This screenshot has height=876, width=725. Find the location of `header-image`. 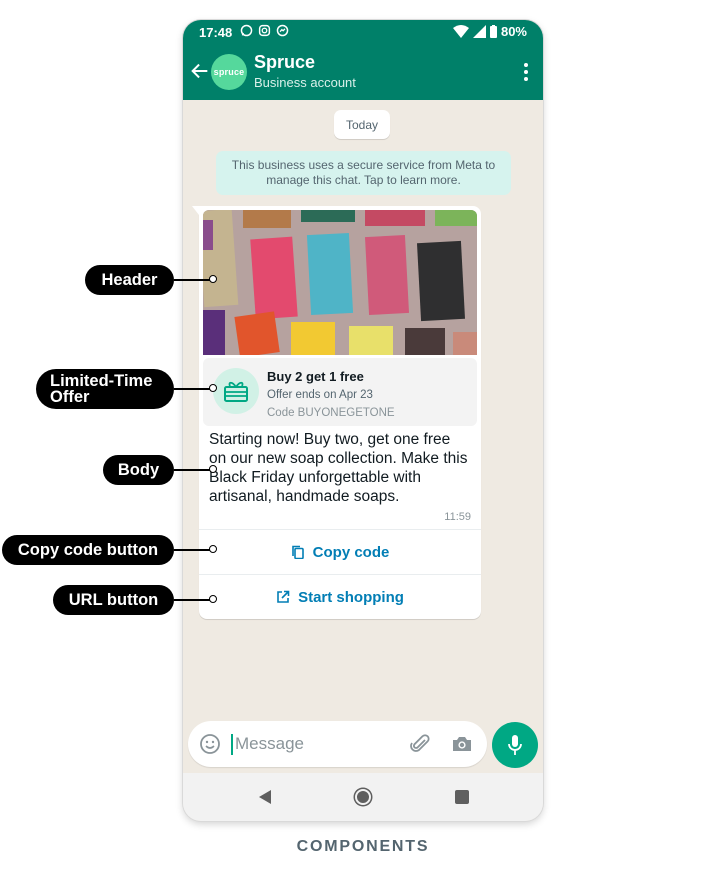

header-image is located at coordinates (340, 282).